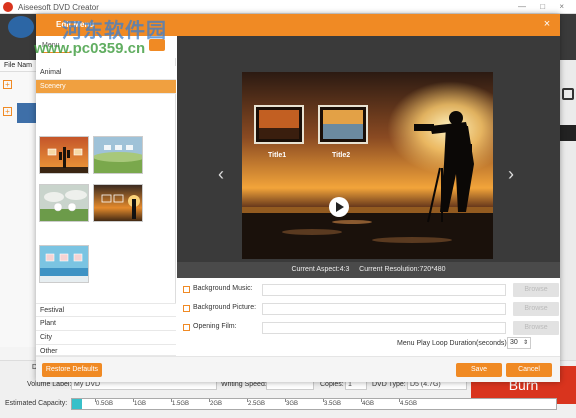  I want to click on background-music-field, so click(384, 290).